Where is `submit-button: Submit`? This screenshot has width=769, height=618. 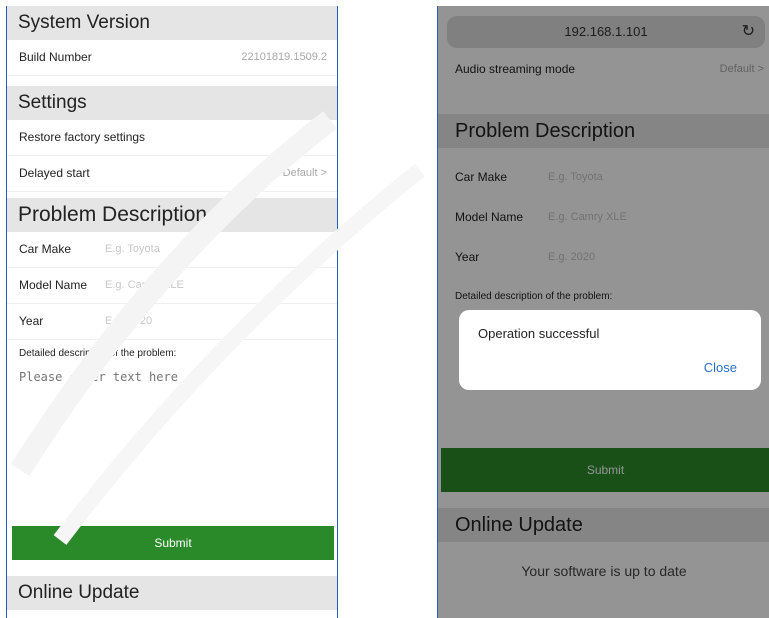
submit-button: Submit is located at coordinates (173, 543).